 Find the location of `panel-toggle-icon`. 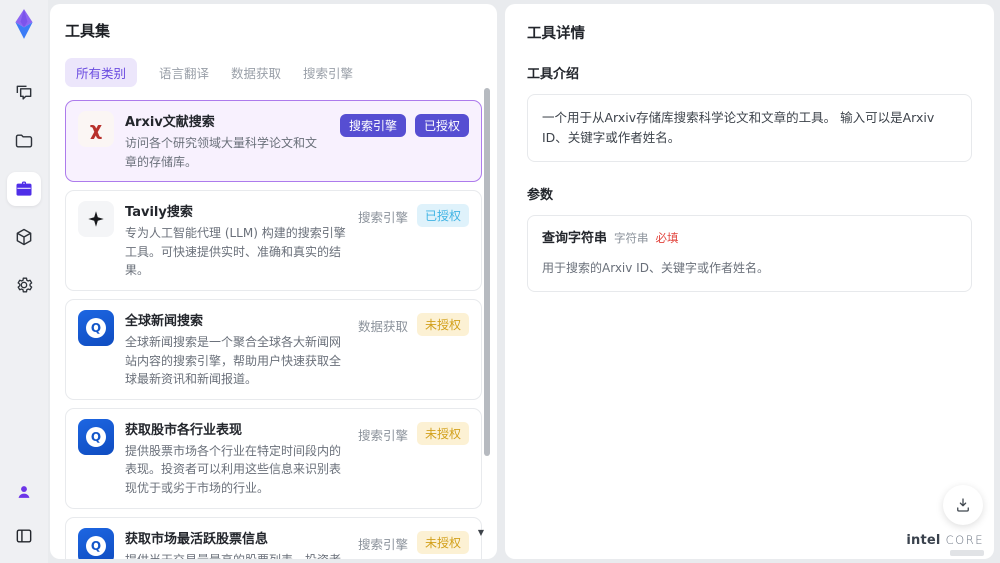

panel-toggle-icon is located at coordinates (24, 536).